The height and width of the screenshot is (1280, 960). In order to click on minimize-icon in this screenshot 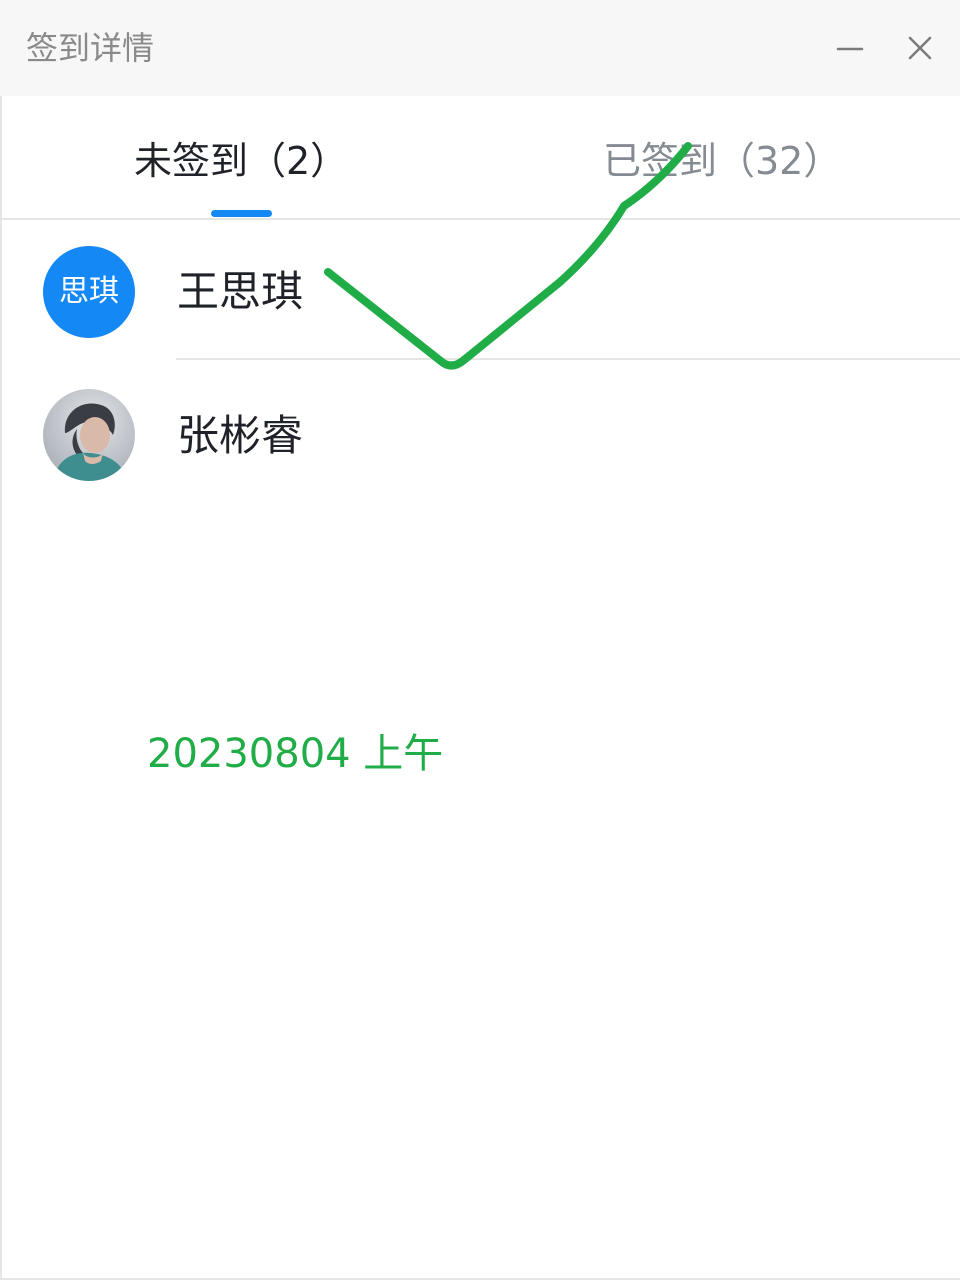, I will do `click(850, 49)`.